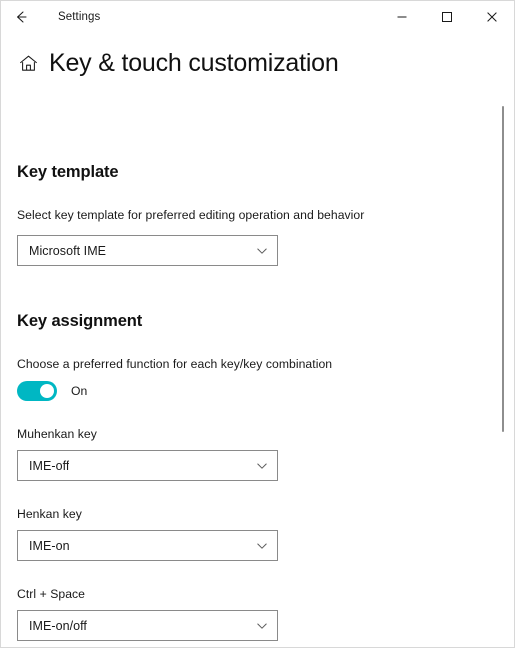 The width and height of the screenshot is (515, 648). I want to click on maximize-icon, so click(447, 17).